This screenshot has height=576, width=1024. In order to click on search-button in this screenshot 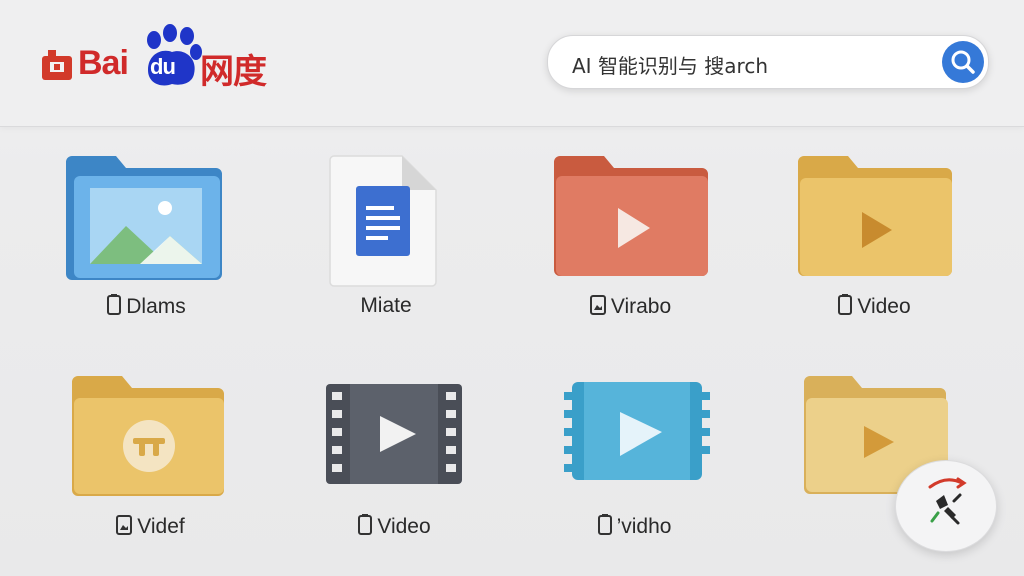, I will do `click(963, 62)`.